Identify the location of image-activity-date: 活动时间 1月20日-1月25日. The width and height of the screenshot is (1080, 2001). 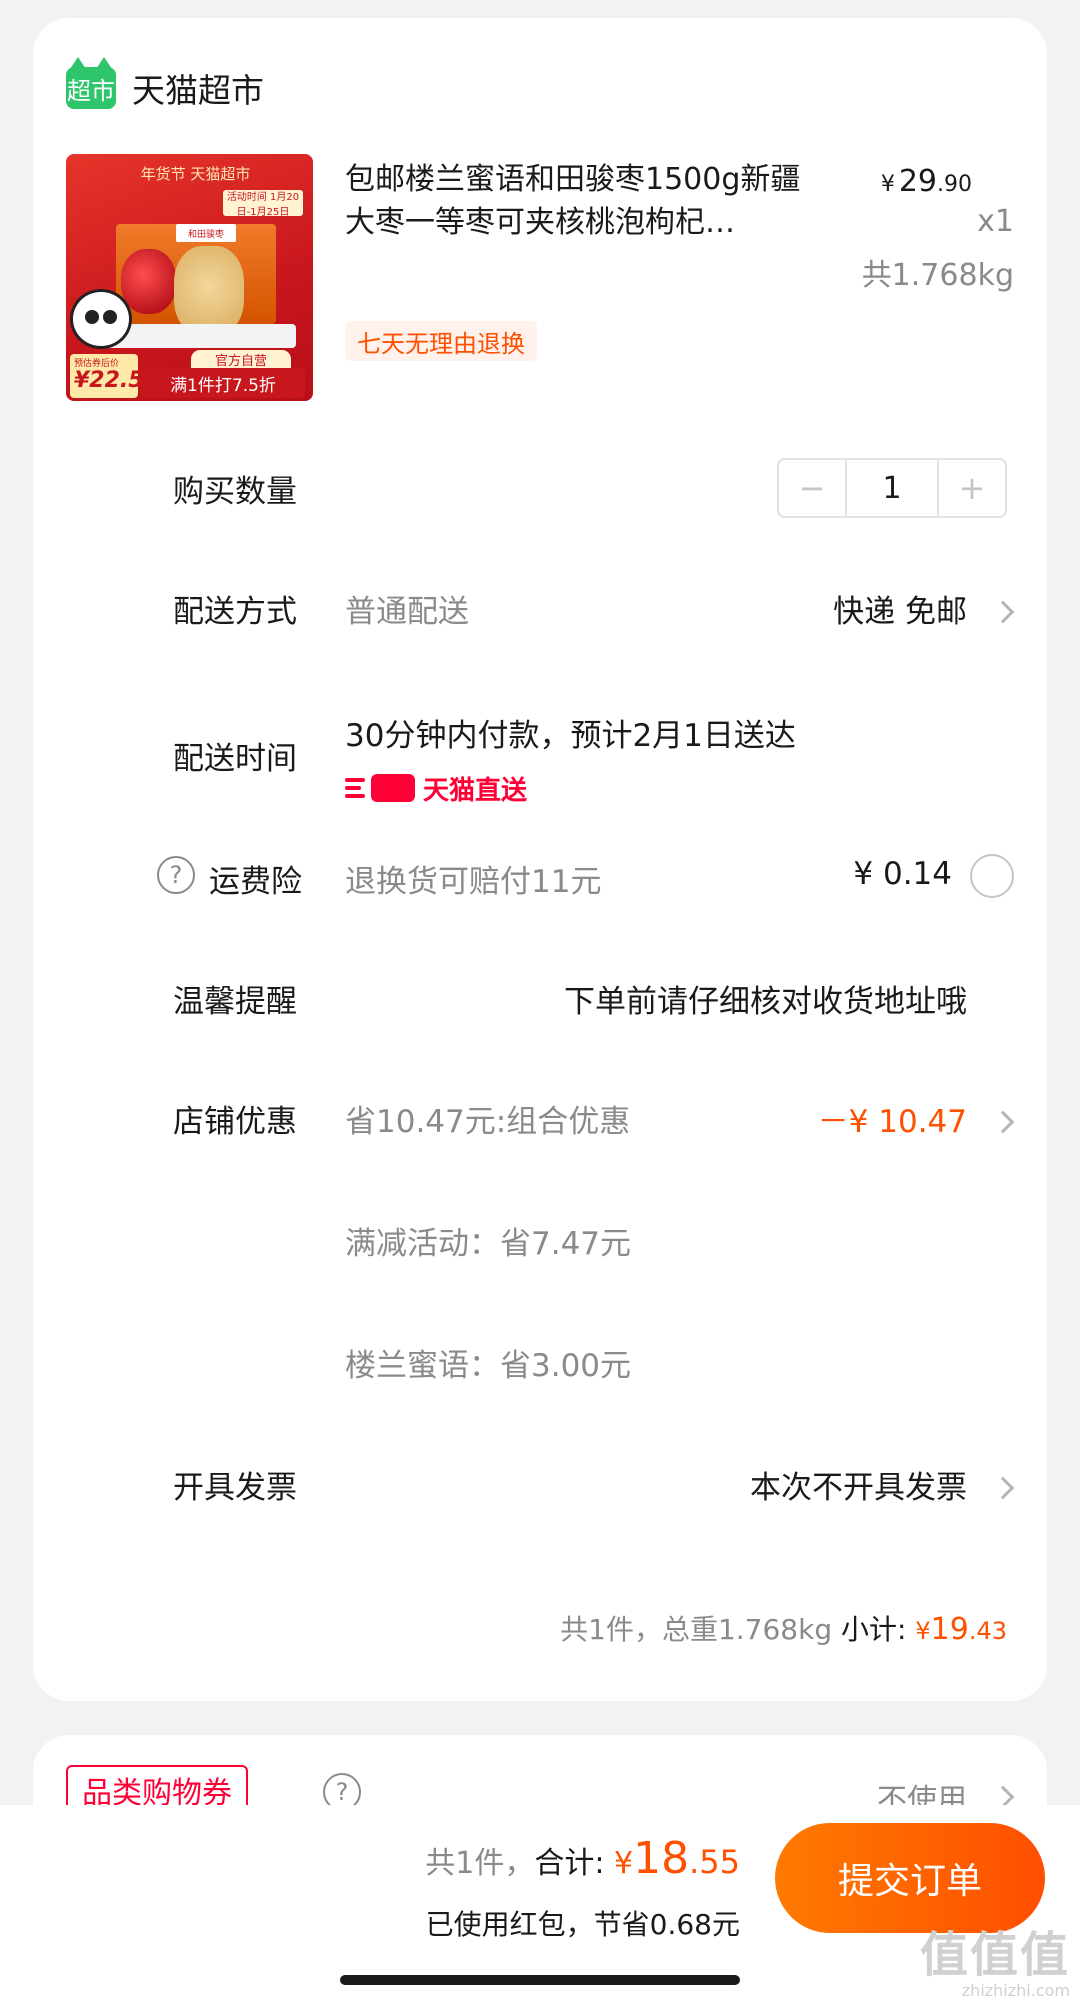
(263, 204).